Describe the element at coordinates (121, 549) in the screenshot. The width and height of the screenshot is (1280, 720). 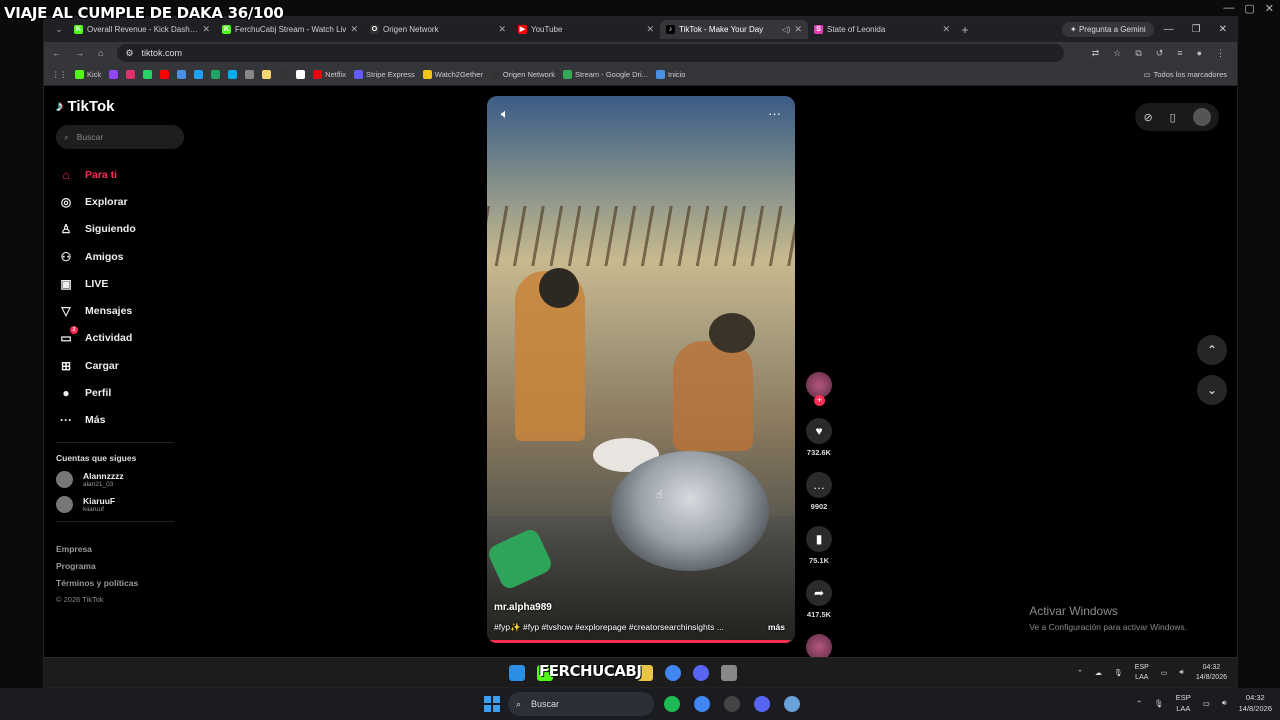
I see `footer-link-company: Empresa` at that location.